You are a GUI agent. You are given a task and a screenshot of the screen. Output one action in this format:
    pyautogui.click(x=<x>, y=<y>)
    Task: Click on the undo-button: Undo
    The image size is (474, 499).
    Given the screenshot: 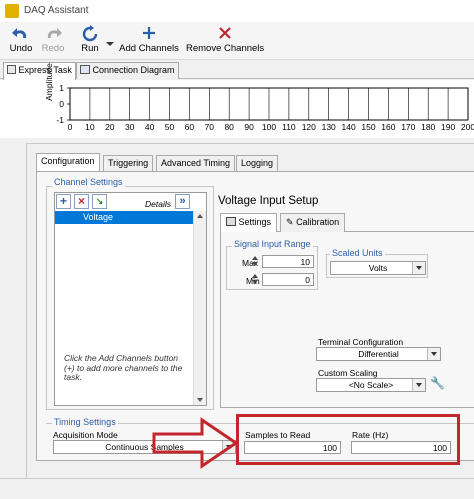 What is the action you would take?
    pyautogui.click(x=21, y=40)
    